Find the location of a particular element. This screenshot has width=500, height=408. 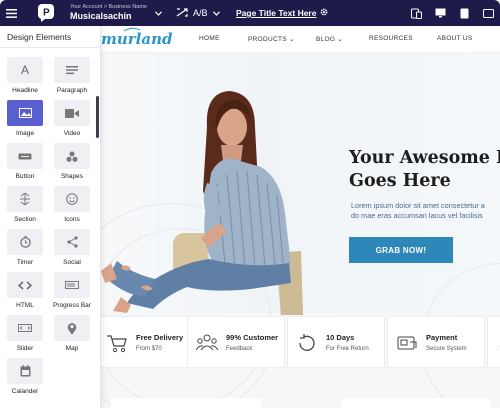

panel-title: Design Elements is located at coordinates (50, 37).